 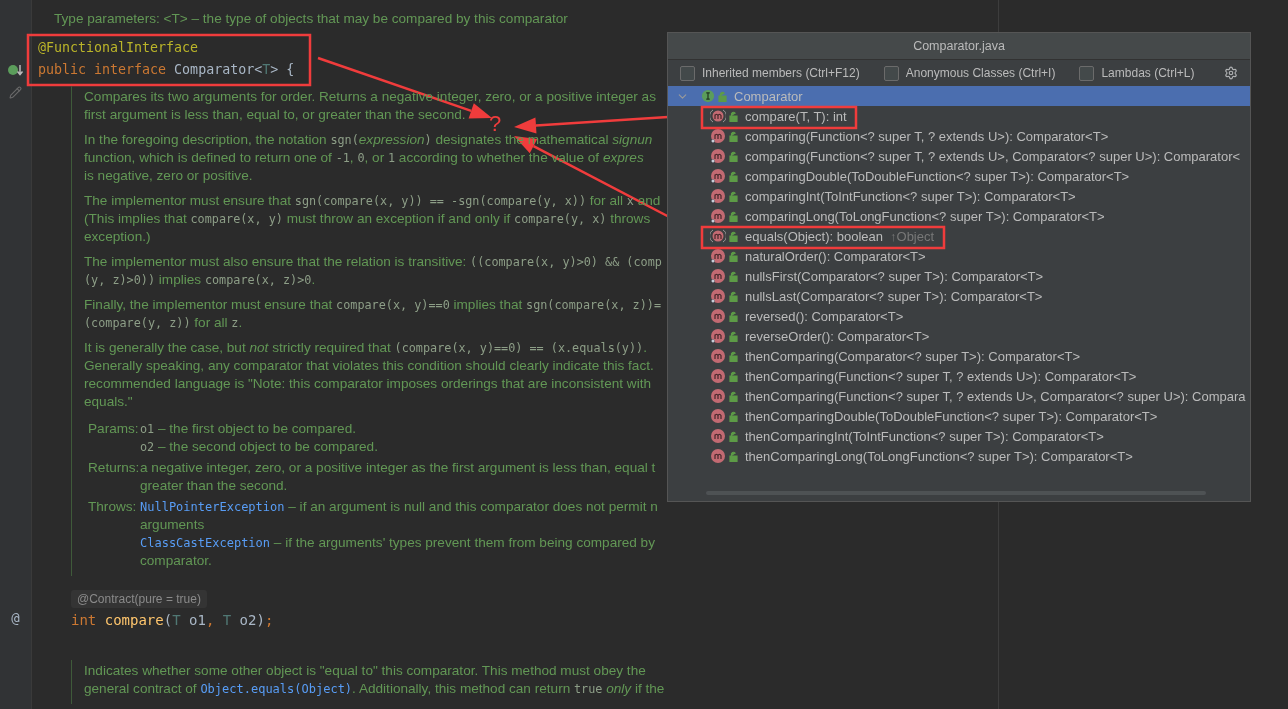 I want to click on code-line: int compare(T o1, T o2);, so click(x=172, y=620).